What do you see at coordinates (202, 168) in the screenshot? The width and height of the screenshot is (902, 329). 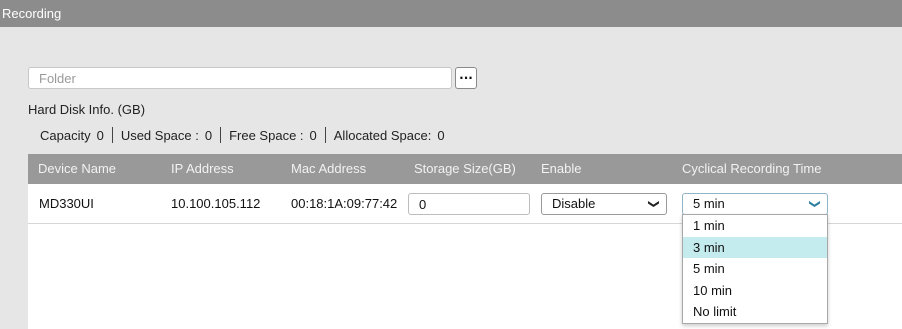 I see `header-ip-address: IP Address` at bounding box center [202, 168].